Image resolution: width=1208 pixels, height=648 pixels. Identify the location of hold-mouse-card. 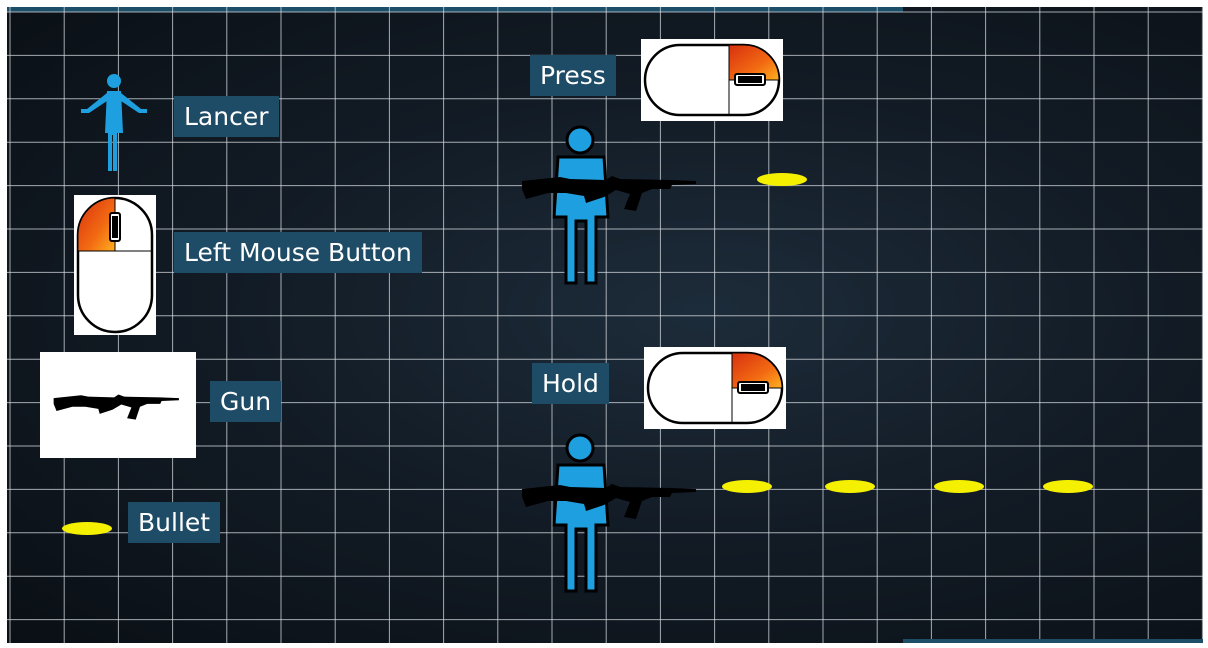
(715, 388).